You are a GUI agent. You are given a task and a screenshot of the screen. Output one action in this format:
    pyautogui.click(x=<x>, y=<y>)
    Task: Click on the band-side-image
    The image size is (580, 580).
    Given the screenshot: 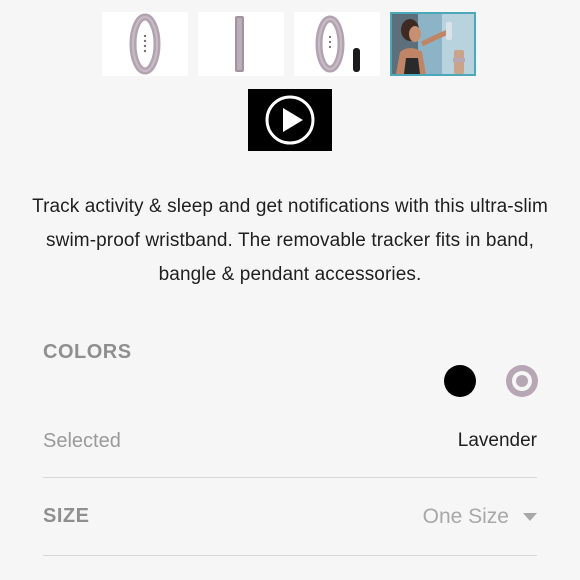 What is the action you would take?
    pyautogui.click(x=239, y=44)
    